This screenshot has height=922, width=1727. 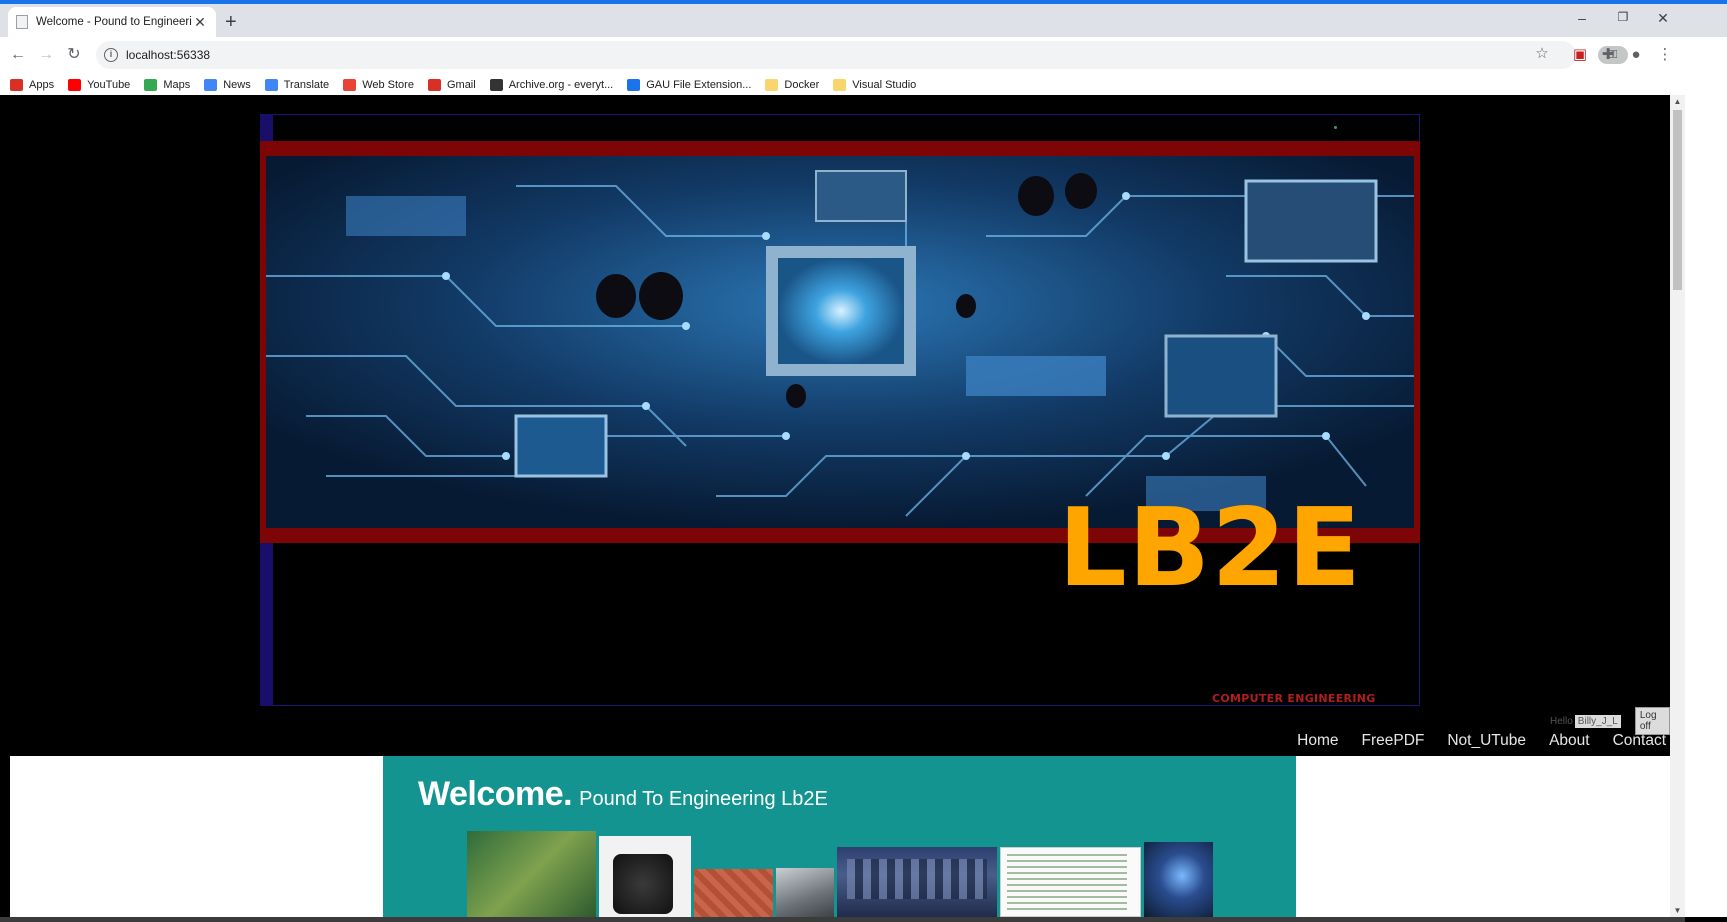 I want to click on profile-avatar-icon: ●, so click(x=1636, y=55).